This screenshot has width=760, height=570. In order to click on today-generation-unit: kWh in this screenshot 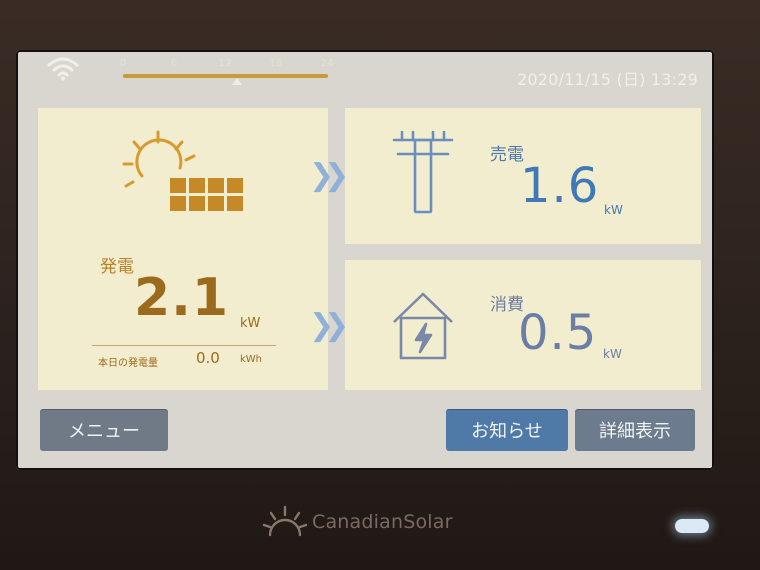, I will do `click(251, 359)`.